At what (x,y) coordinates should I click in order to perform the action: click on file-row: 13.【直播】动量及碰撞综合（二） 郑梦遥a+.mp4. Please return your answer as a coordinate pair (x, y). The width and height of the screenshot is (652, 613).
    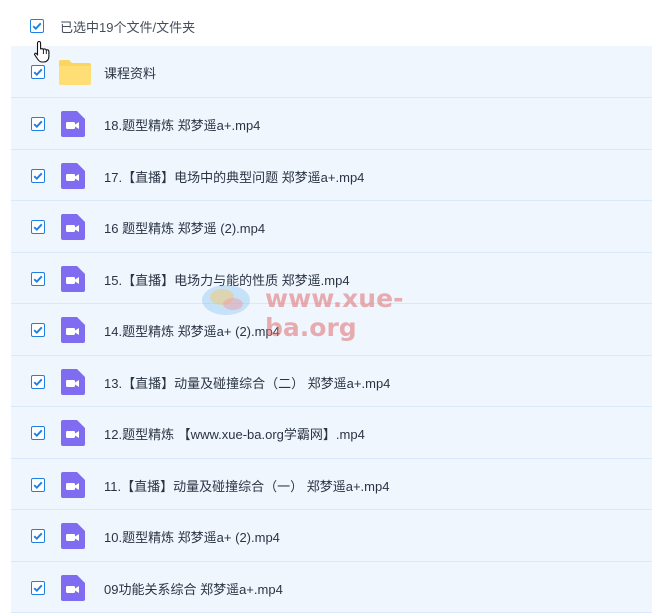
    Looking at the image, I should click on (331, 382).